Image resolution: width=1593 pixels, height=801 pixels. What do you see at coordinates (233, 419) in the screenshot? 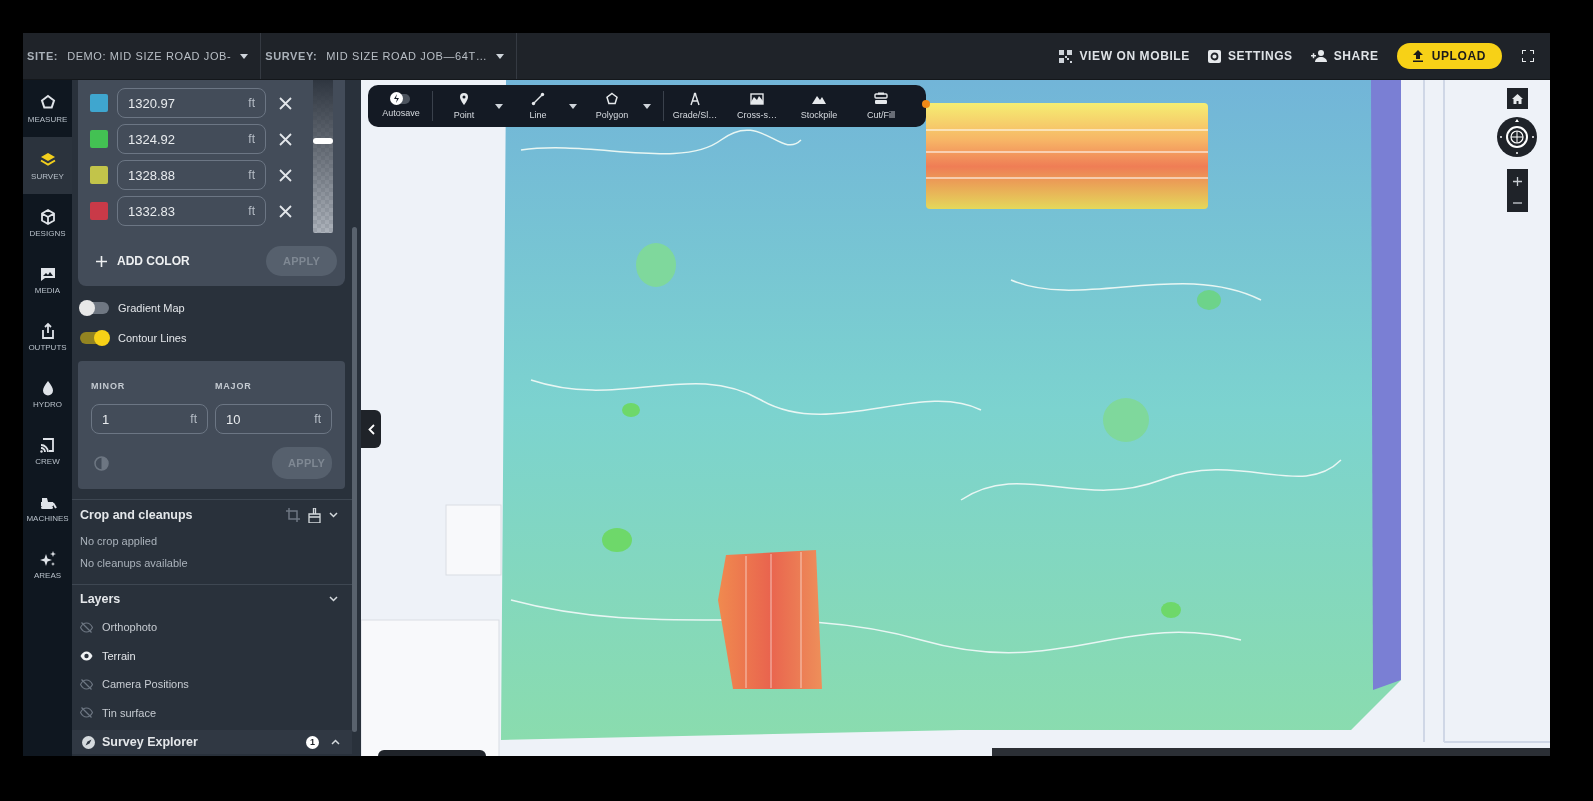
I see `interval-value: 10` at bounding box center [233, 419].